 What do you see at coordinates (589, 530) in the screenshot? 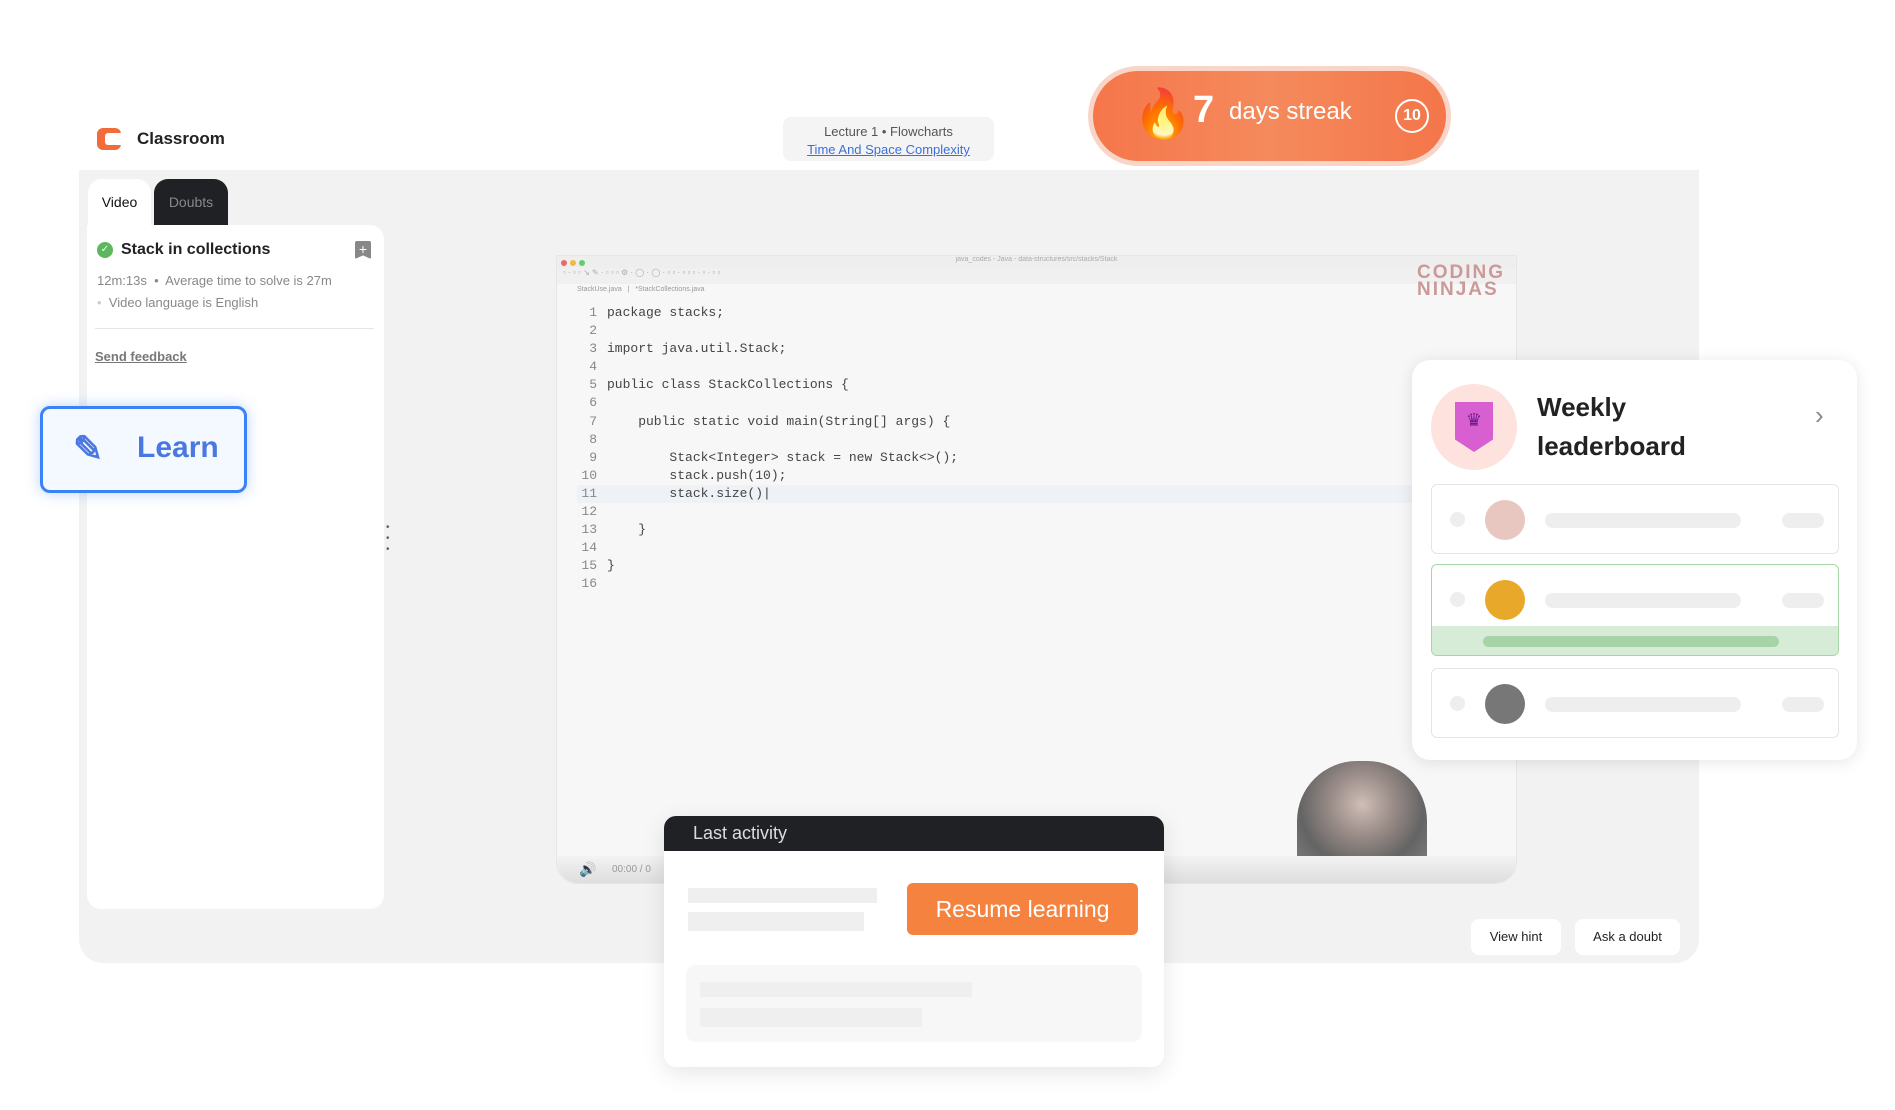
I see `line-number: 13` at bounding box center [589, 530].